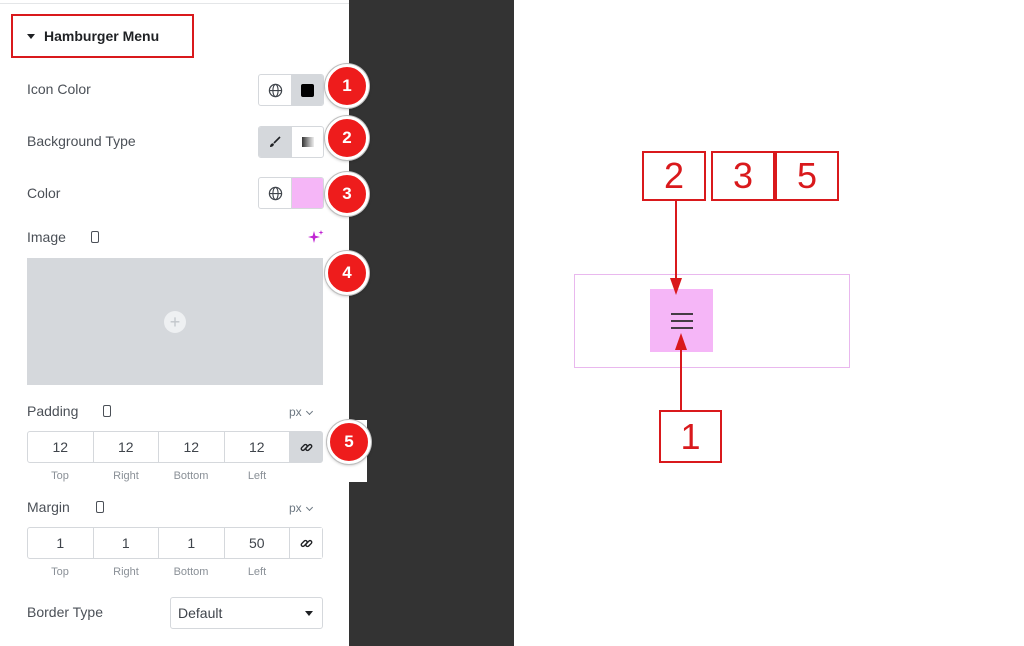 This screenshot has width=1024, height=646. I want to click on annotation-arrows, so click(678, 305).